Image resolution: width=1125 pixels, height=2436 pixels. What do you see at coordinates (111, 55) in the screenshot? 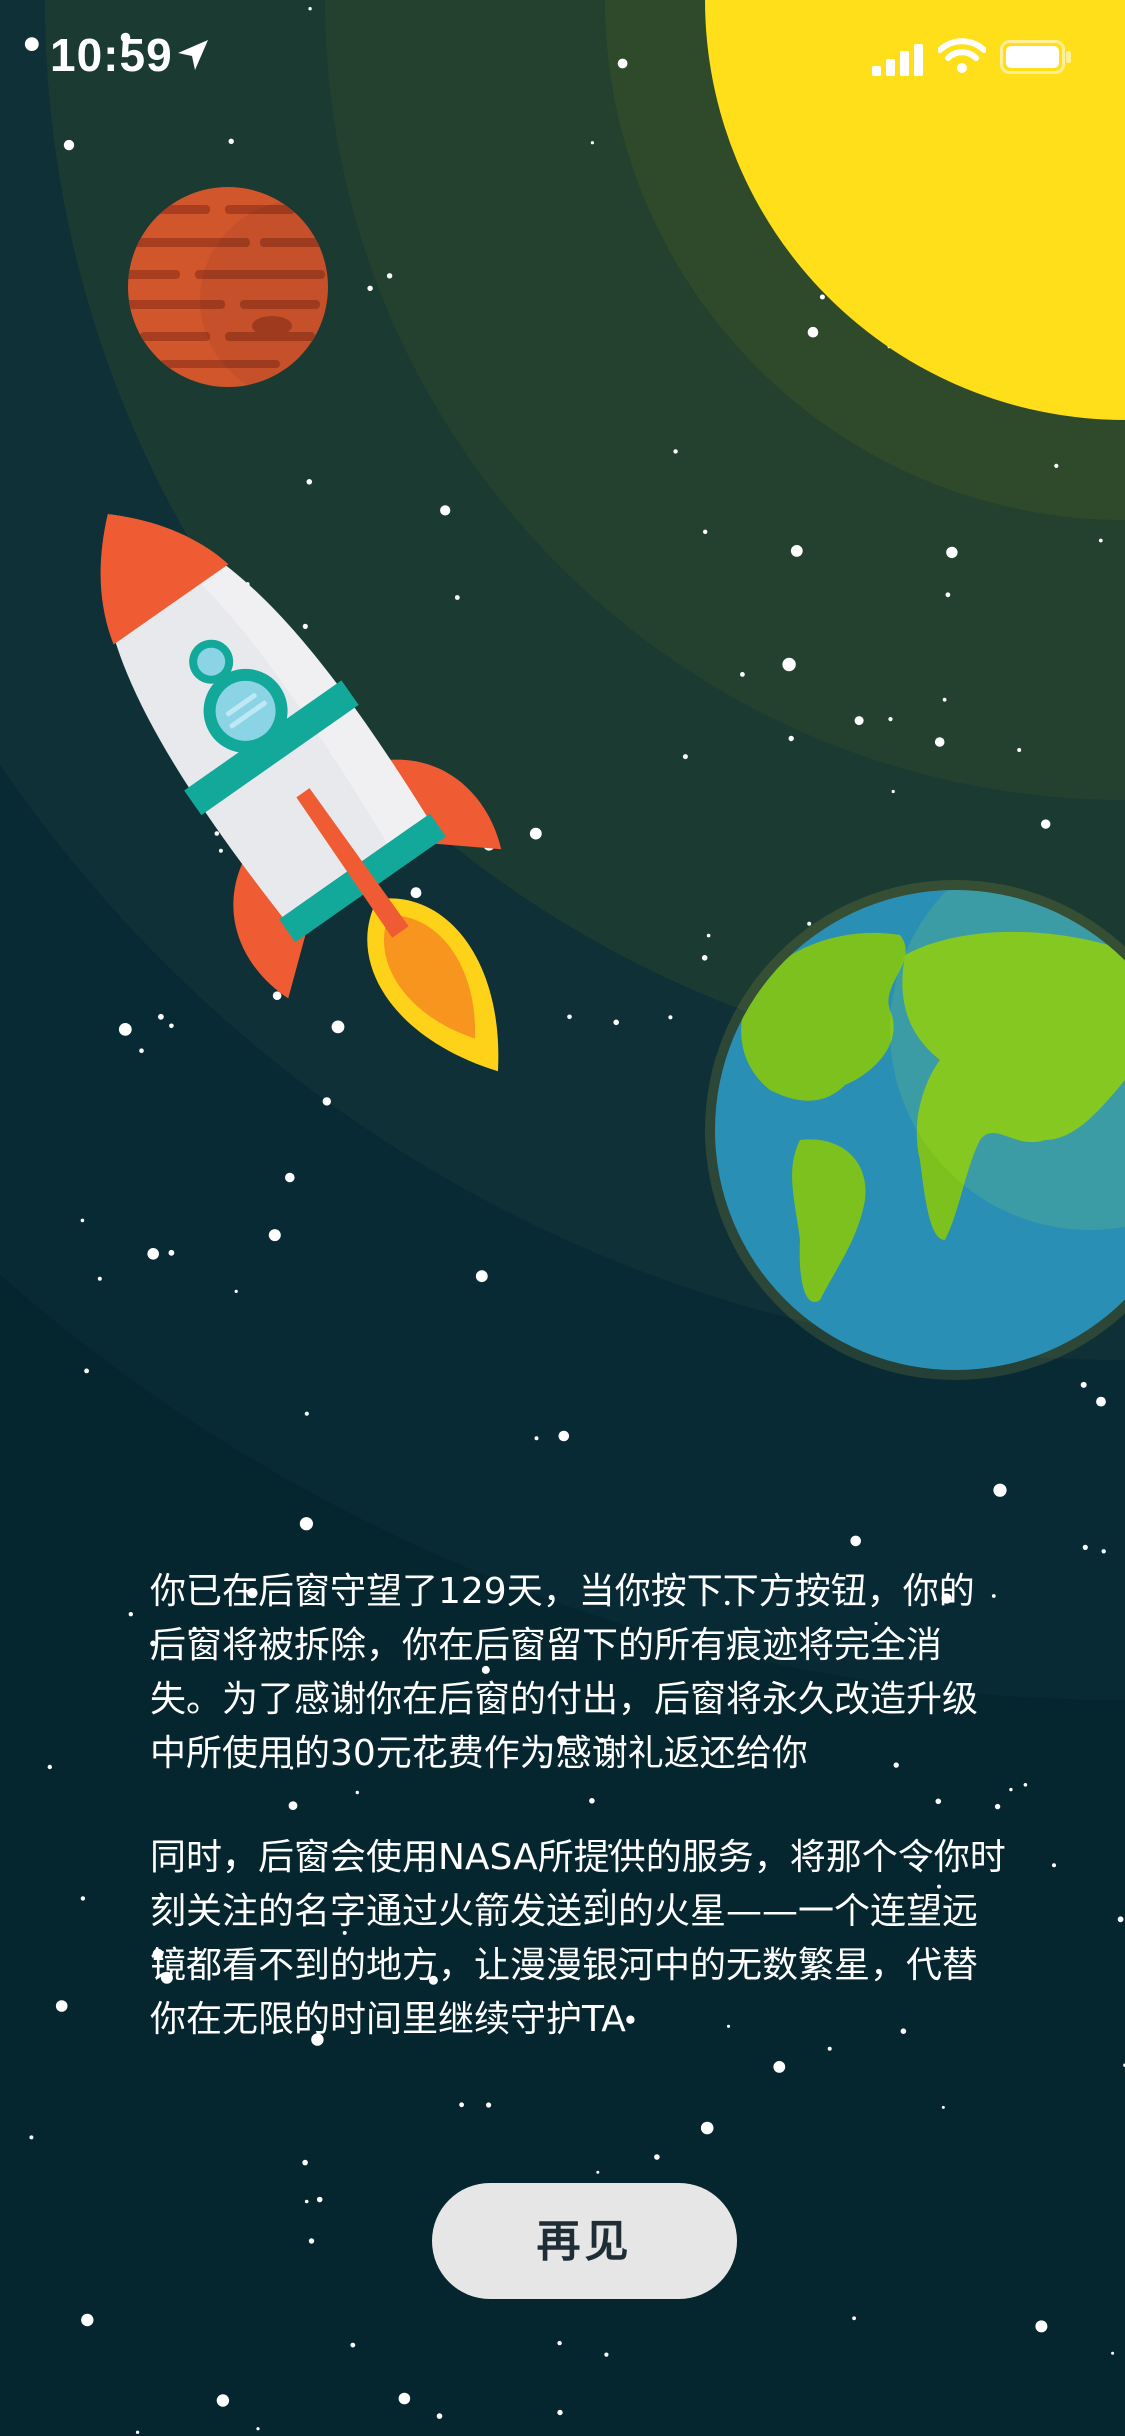
I see `status-time: 10:59` at bounding box center [111, 55].